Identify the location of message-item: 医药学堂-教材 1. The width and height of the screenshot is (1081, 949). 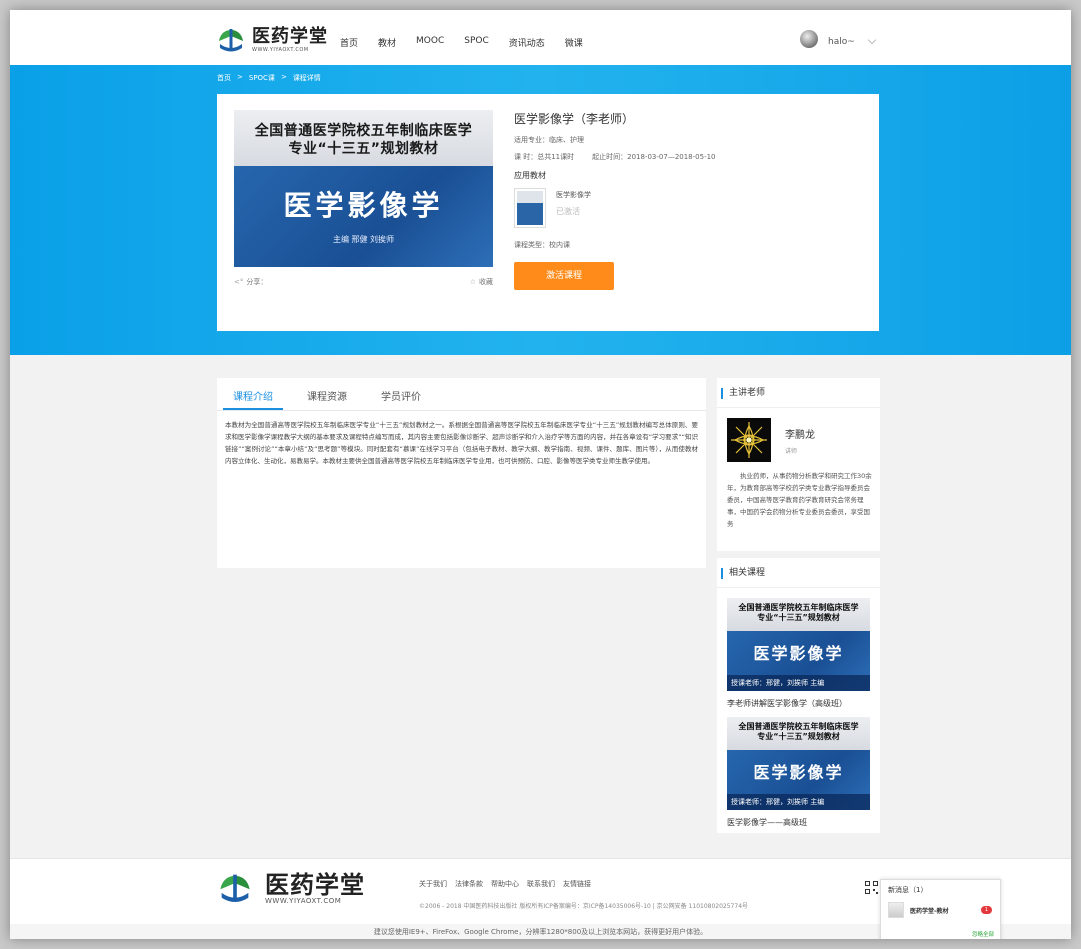
(940, 906).